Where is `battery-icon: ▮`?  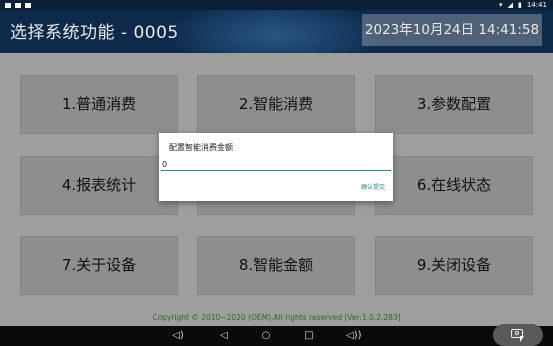 battery-icon: ▮ is located at coordinates (519, 5).